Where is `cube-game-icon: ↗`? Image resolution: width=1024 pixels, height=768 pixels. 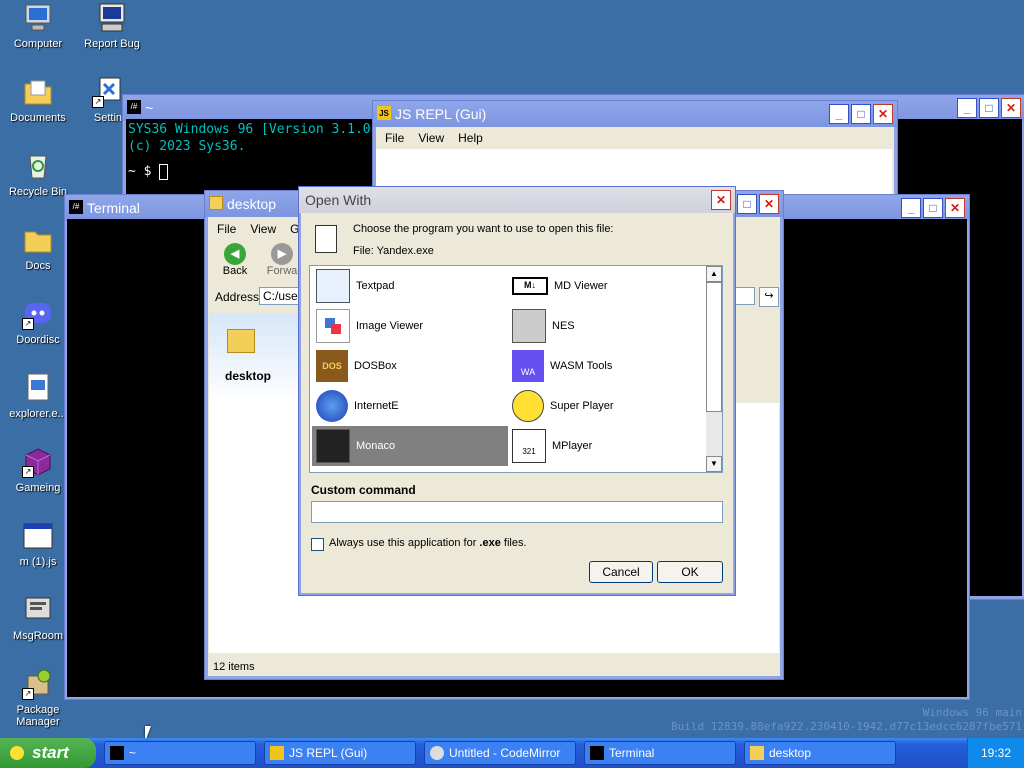 cube-game-icon: ↗ is located at coordinates (38, 462).